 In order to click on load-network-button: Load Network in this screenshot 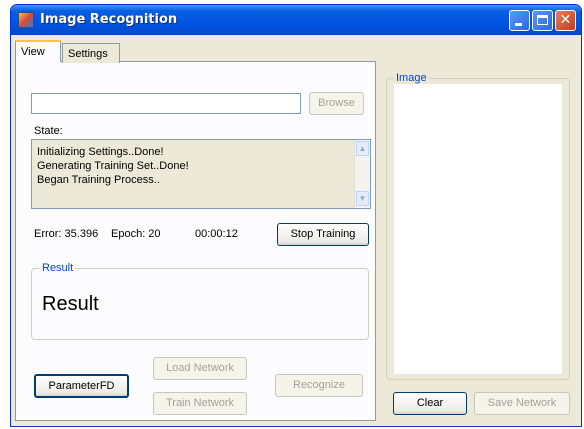, I will do `click(200, 368)`.